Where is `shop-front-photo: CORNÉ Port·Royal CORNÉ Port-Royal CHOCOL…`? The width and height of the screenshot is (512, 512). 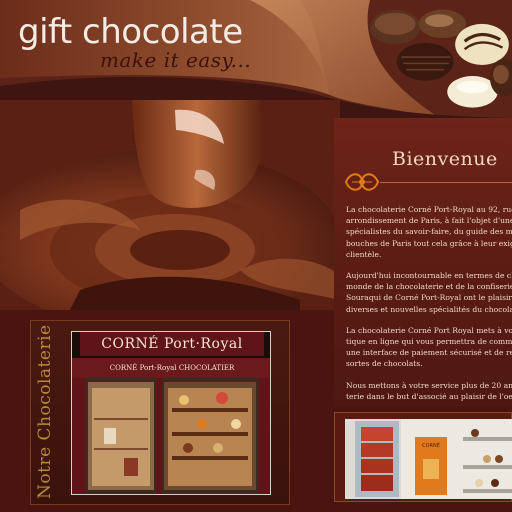
shop-front-photo: CORNÉ Port·Royal CORNÉ Port-Royal CHOCOL… is located at coordinates (171, 413).